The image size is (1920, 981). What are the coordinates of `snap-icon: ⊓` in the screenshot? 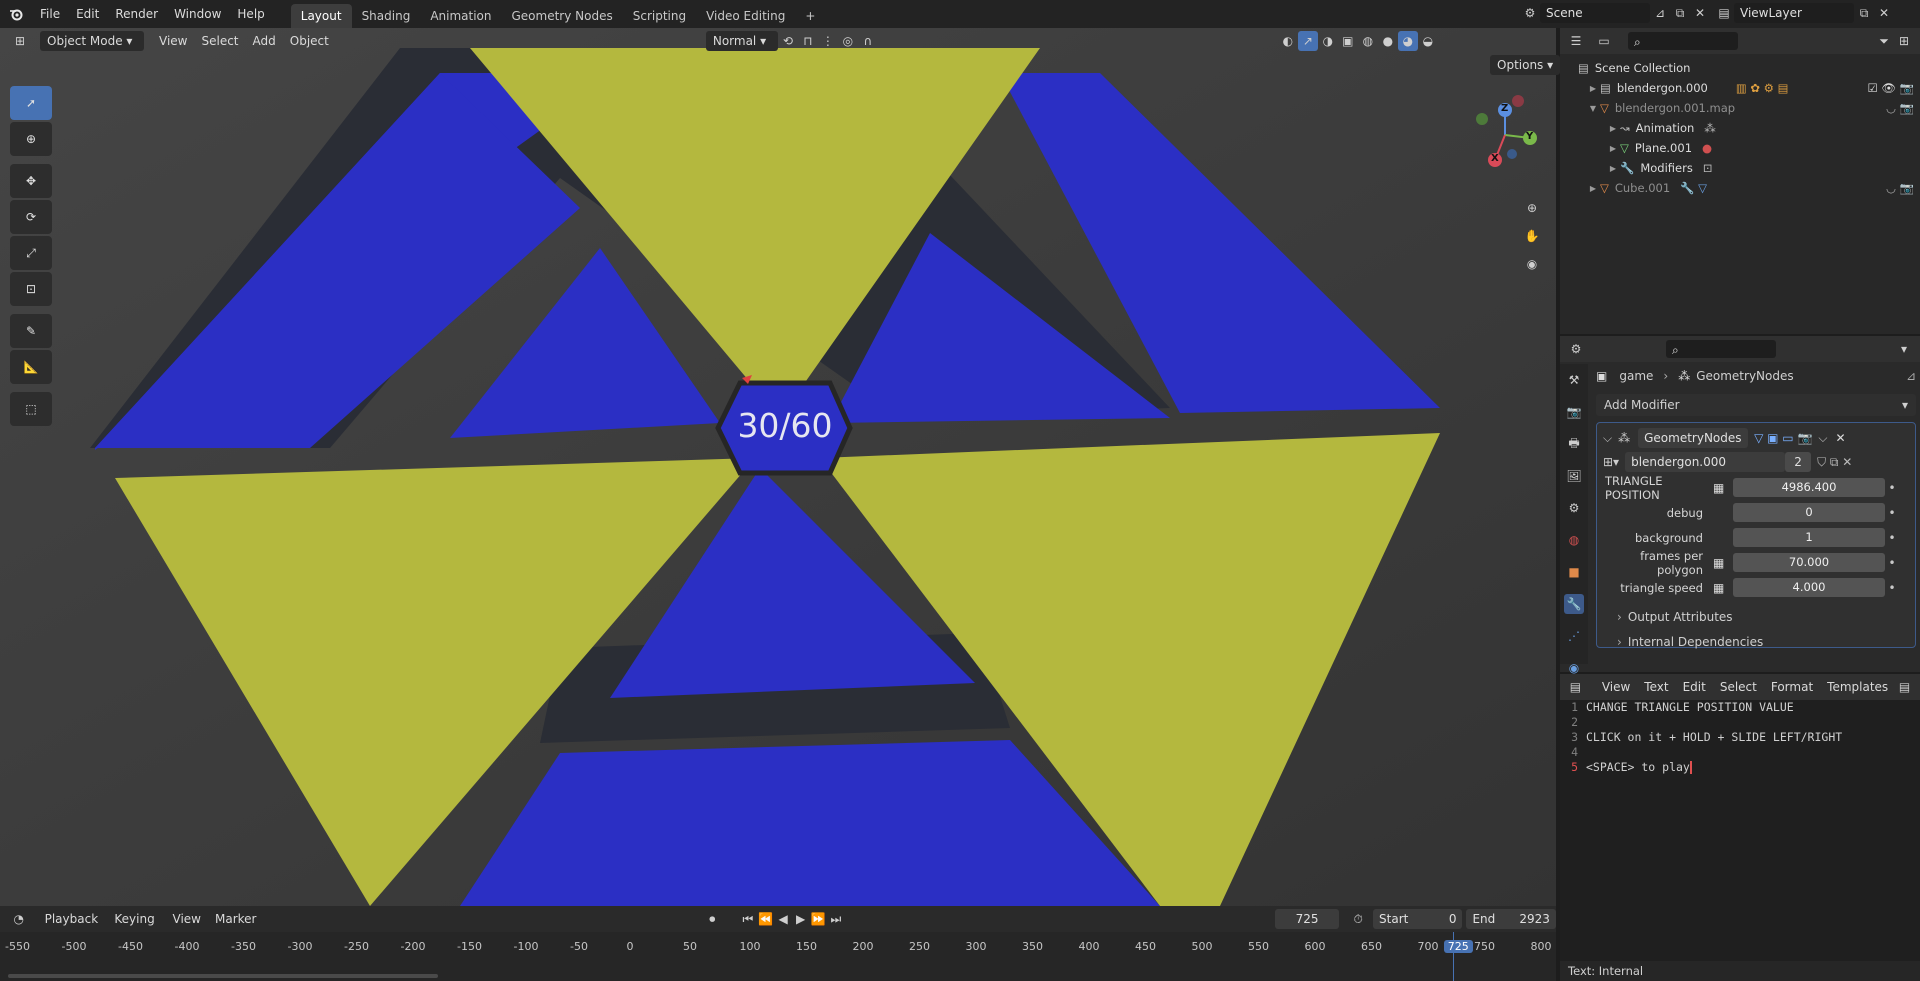 It's located at (808, 41).